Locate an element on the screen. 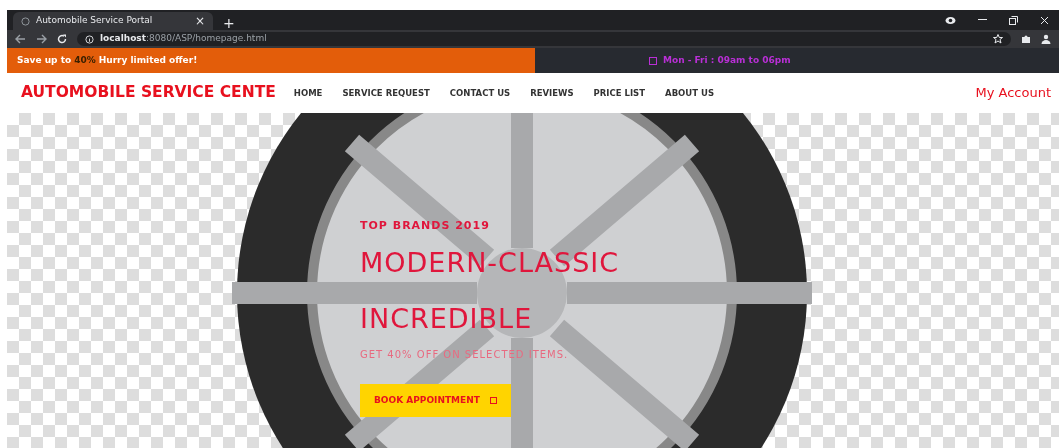  nav-link: SERVICE REQUEST is located at coordinates (386, 93).